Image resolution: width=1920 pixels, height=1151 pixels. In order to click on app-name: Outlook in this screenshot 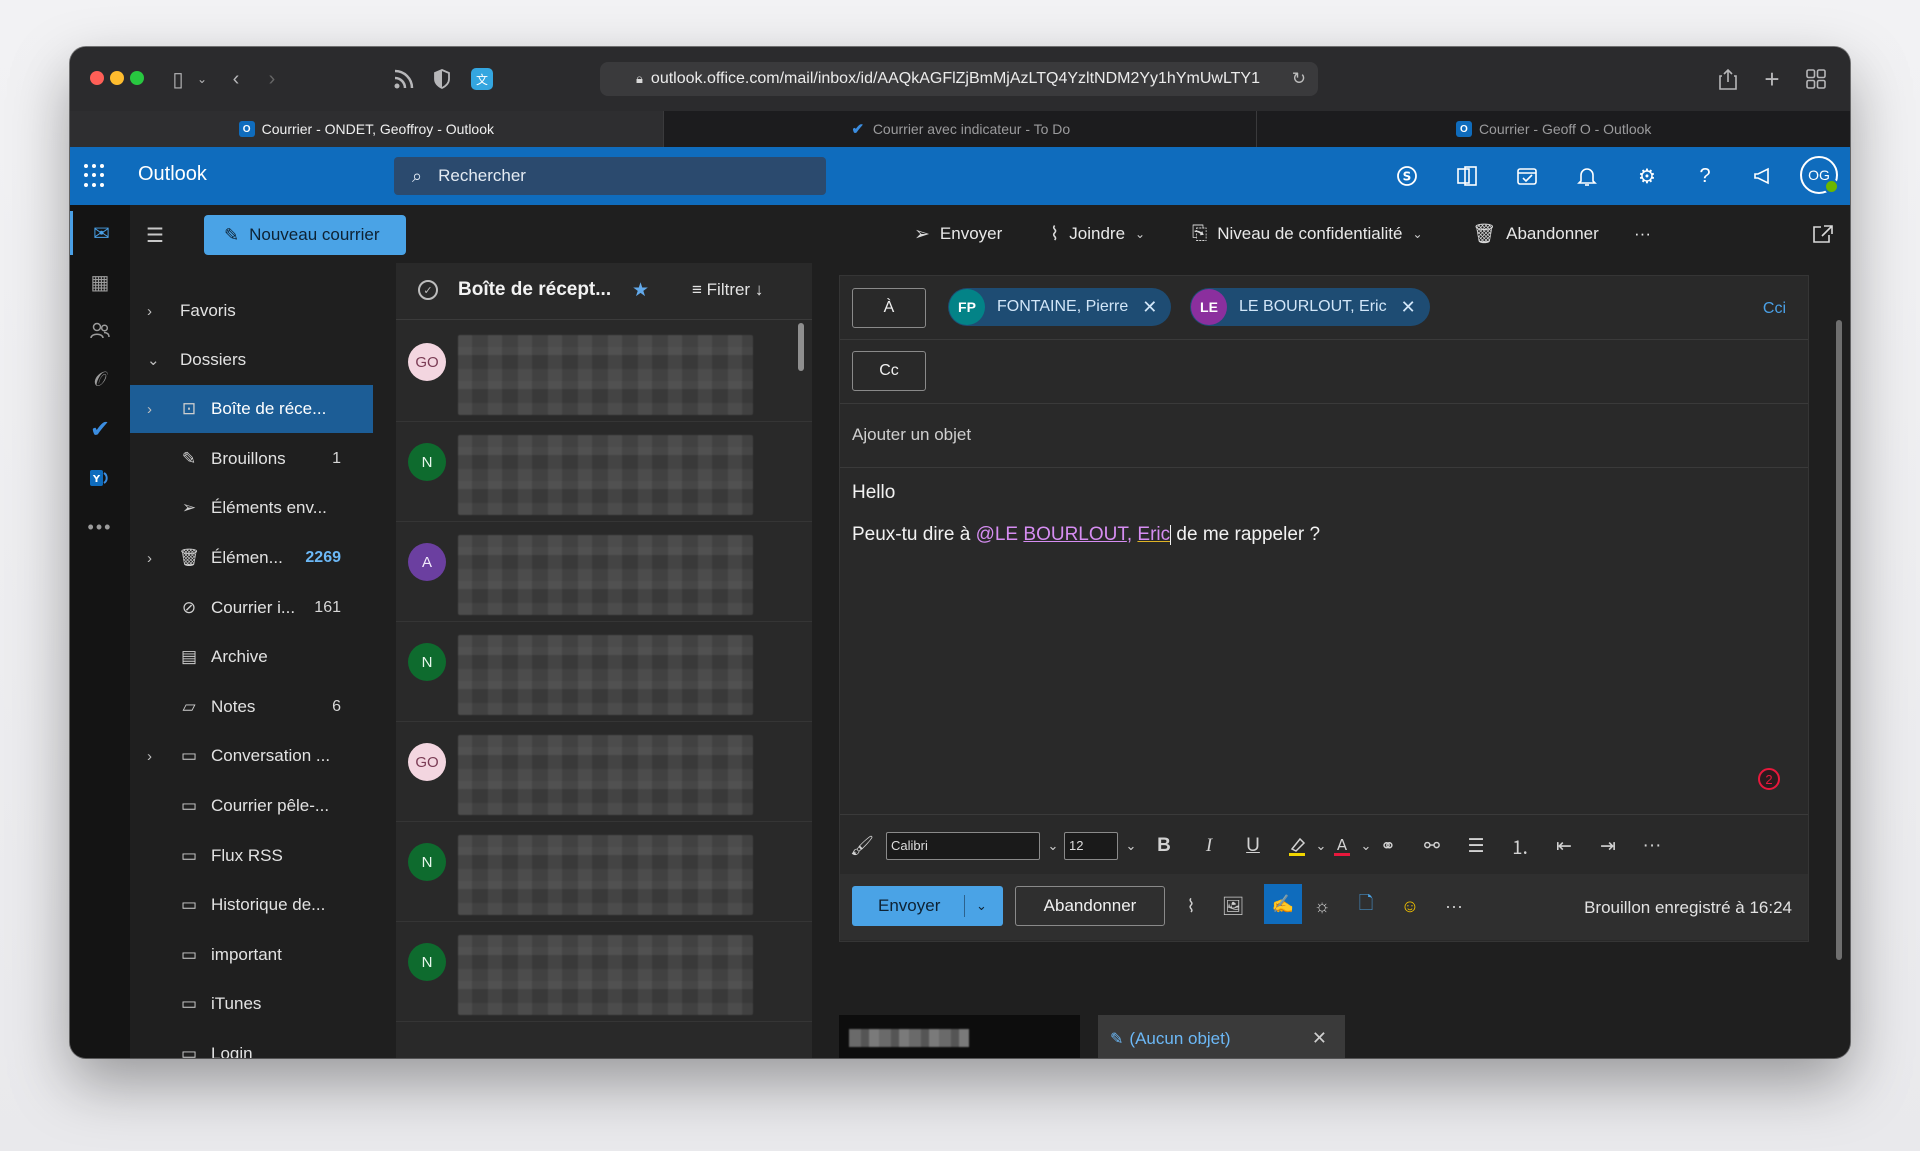, I will do `click(172, 174)`.